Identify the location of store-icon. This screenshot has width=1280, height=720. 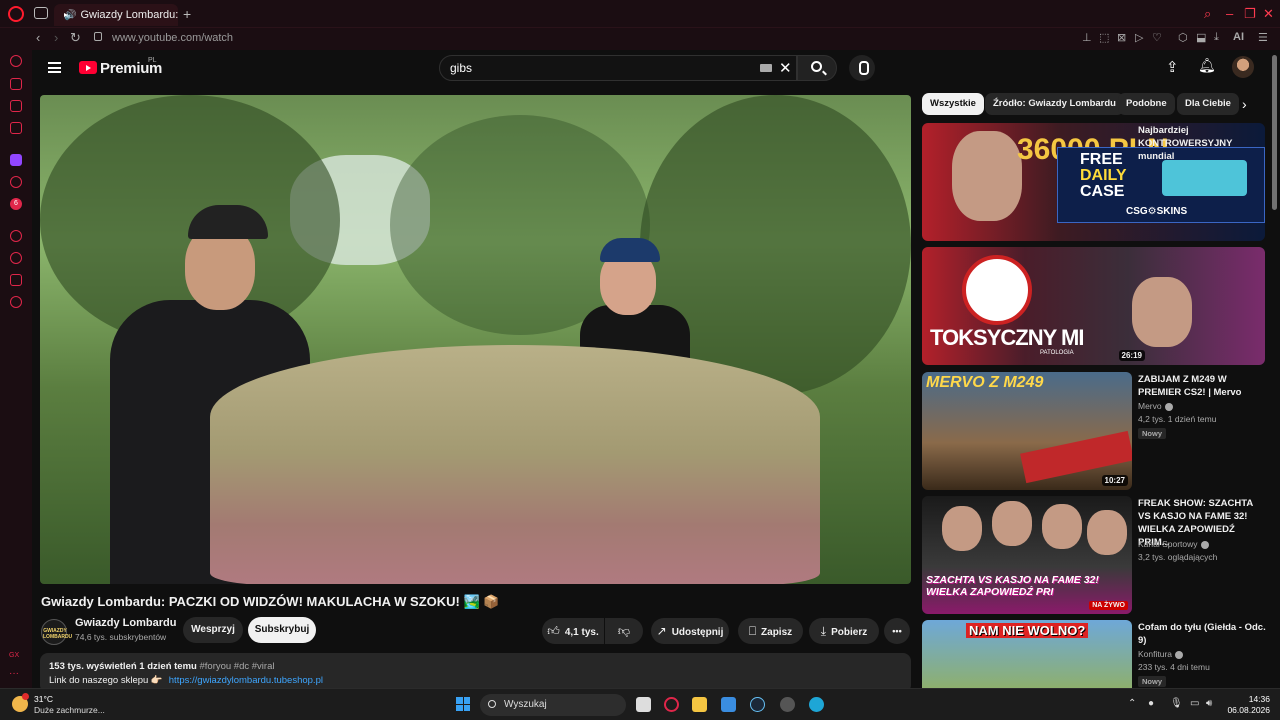
(728, 704).